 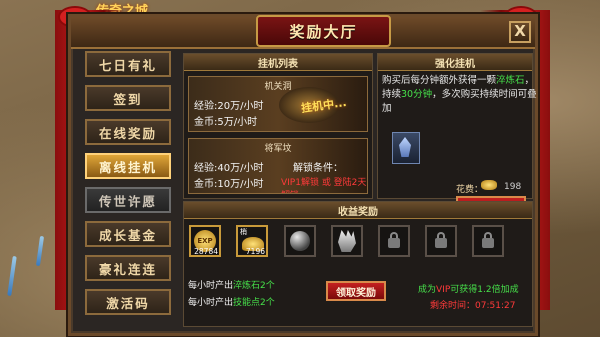 What do you see at coordinates (128, 98) in the screenshot?
I see `sidebar-item-sign-in: 签到` at bounding box center [128, 98].